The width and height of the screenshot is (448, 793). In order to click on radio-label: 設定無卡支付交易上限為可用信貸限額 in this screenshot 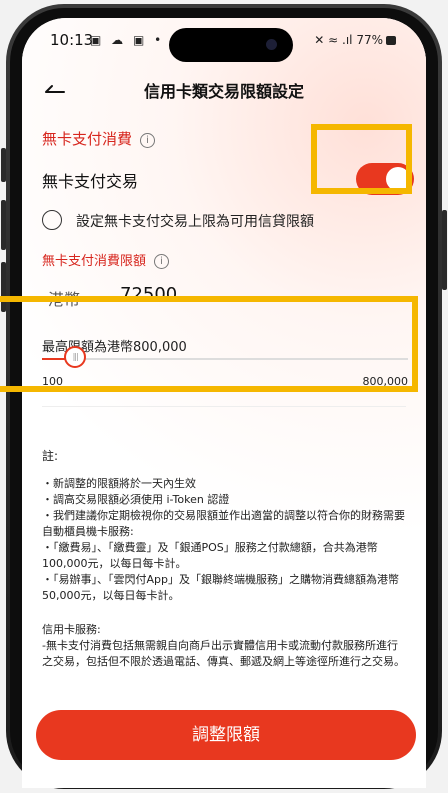, I will do `click(195, 222)`.